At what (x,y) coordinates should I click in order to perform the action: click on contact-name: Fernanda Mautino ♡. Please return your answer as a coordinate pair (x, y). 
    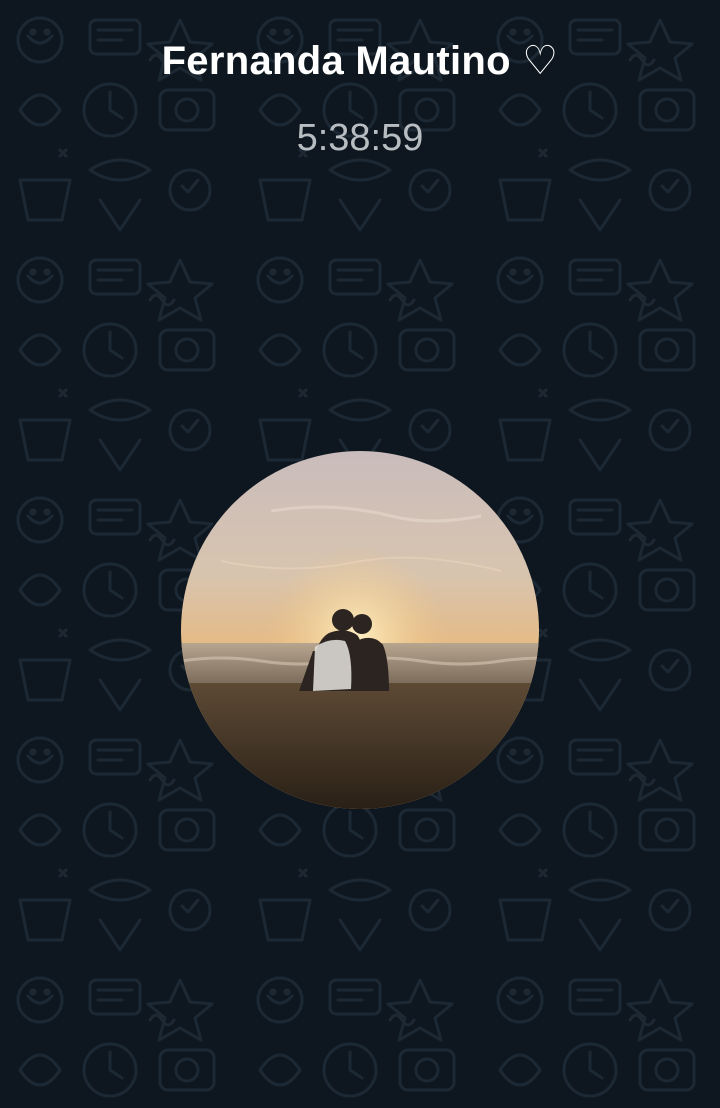
    Looking at the image, I should click on (360, 61).